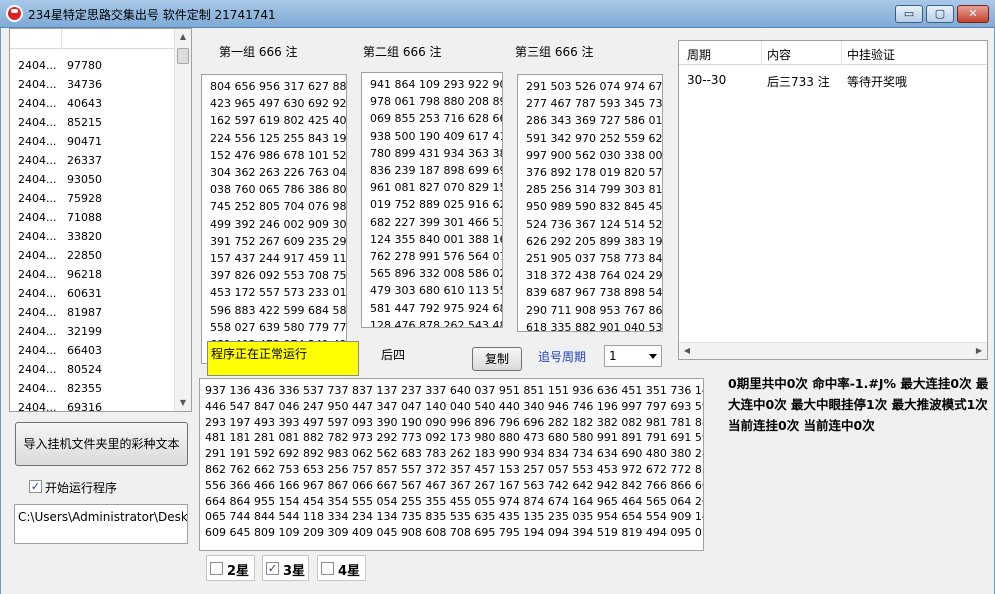  I want to click on list-item-value: 60631, so click(84, 293).